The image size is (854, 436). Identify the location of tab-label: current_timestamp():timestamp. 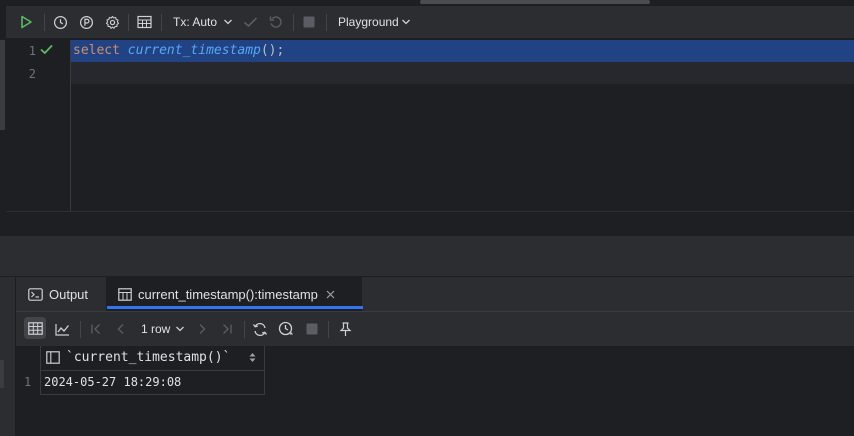
(228, 294).